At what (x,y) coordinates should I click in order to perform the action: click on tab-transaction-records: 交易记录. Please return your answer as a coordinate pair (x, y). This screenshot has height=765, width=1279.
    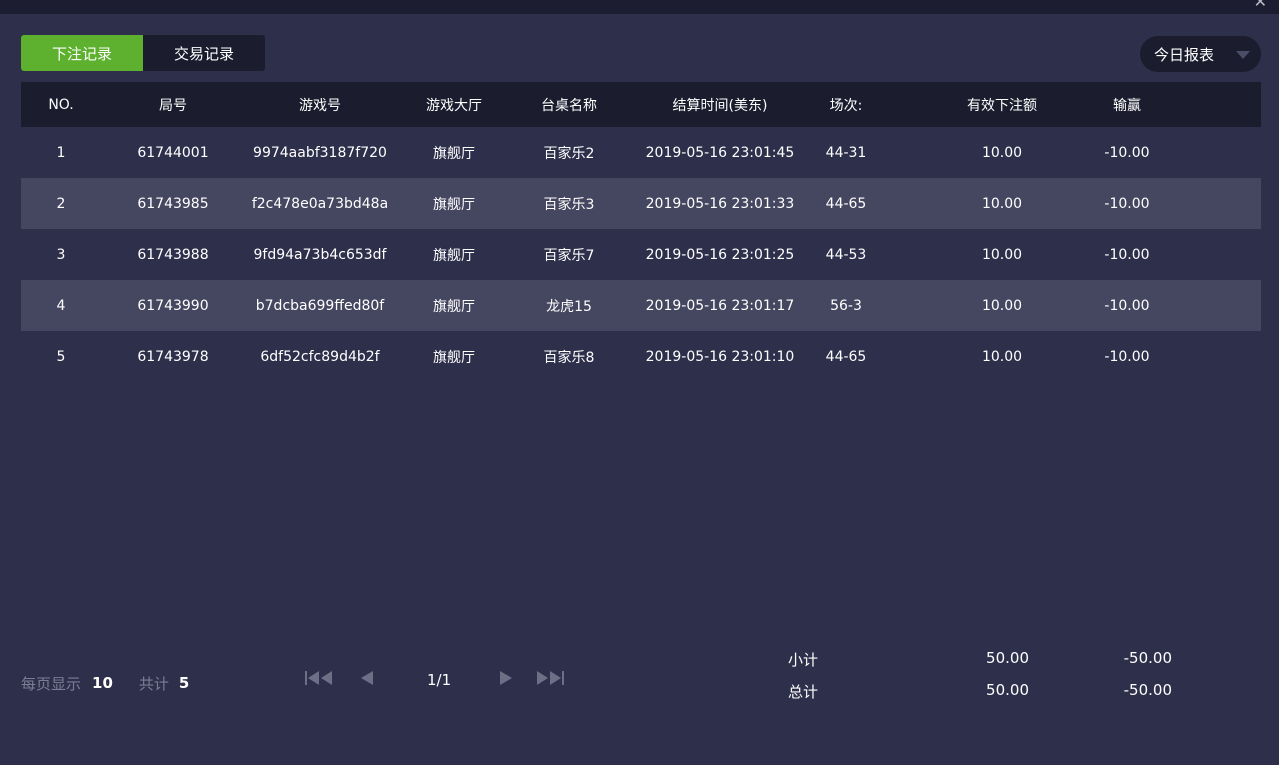
    Looking at the image, I should click on (204, 53).